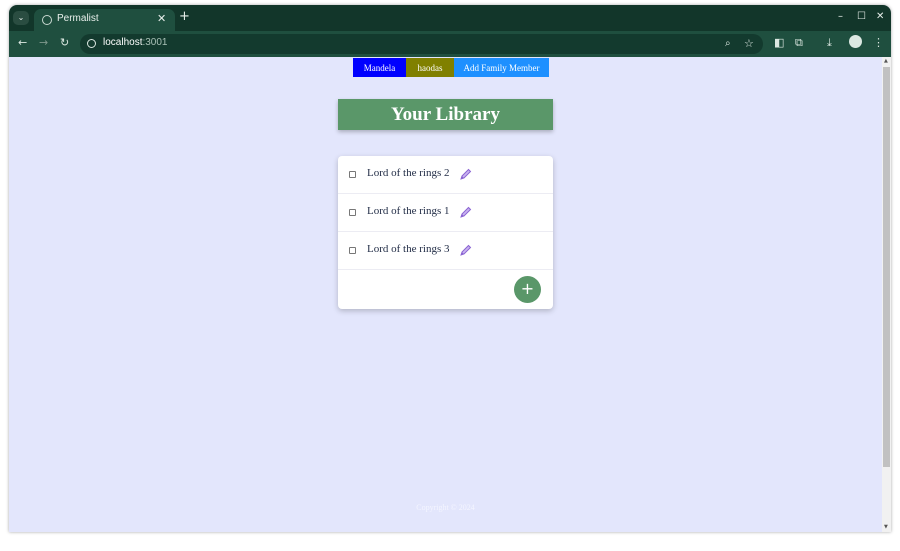  What do you see at coordinates (47, 20) in the screenshot?
I see `globe-icon` at bounding box center [47, 20].